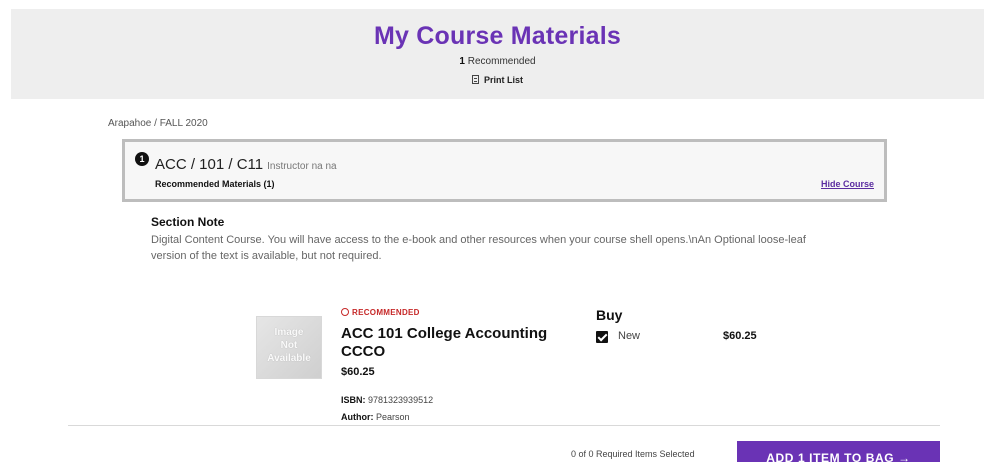  What do you see at coordinates (633, 454) in the screenshot?
I see `required-items-status: 0 of 0 Required Items Selected` at bounding box center [633, 454].